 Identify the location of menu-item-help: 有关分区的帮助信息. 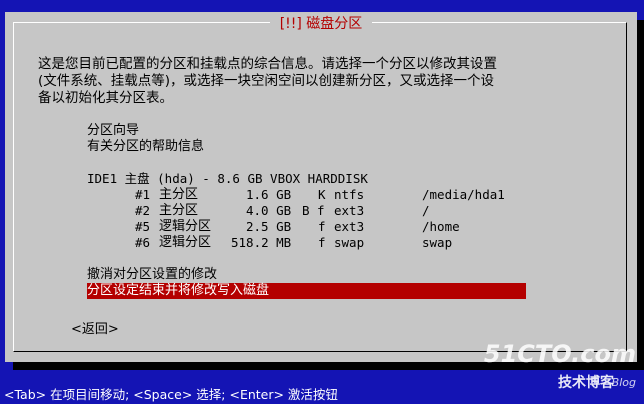
(307, 147).